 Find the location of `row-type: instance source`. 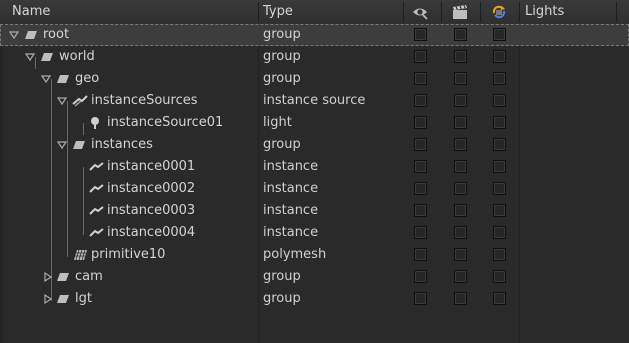

row-type: instance source is located at coordinates (314, 100).